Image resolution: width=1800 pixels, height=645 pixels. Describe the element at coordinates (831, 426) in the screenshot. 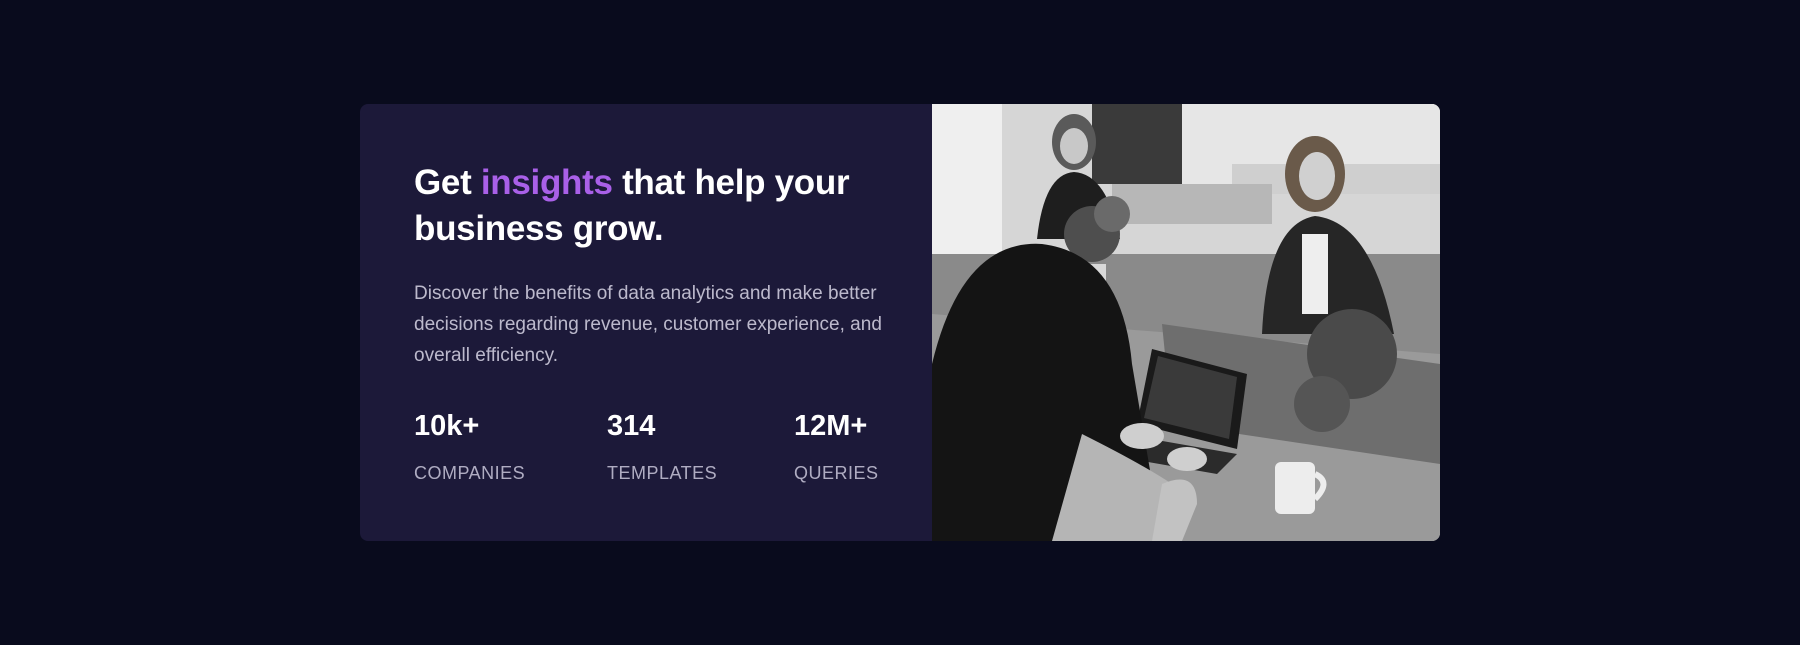

I see `stat-value: 12M+` at that location.